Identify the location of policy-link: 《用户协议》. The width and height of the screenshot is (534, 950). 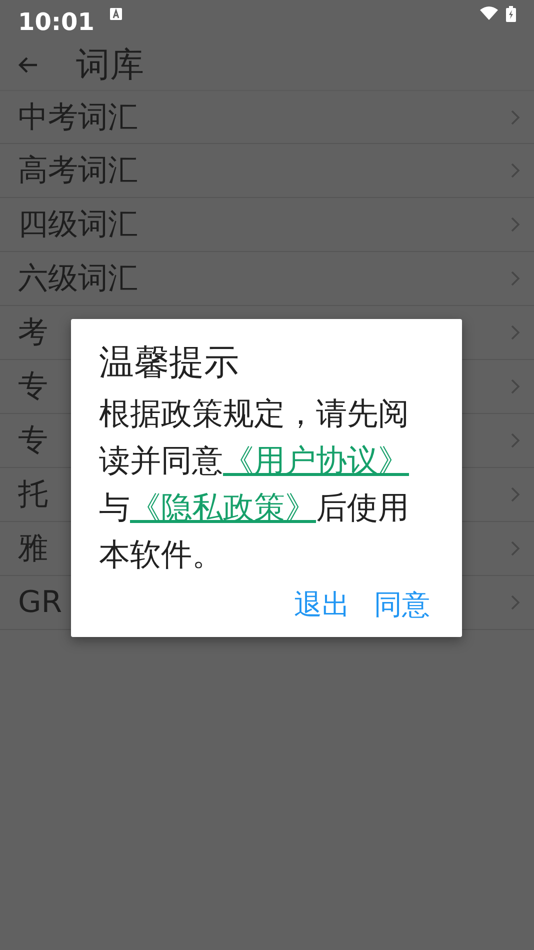
(316, 460).